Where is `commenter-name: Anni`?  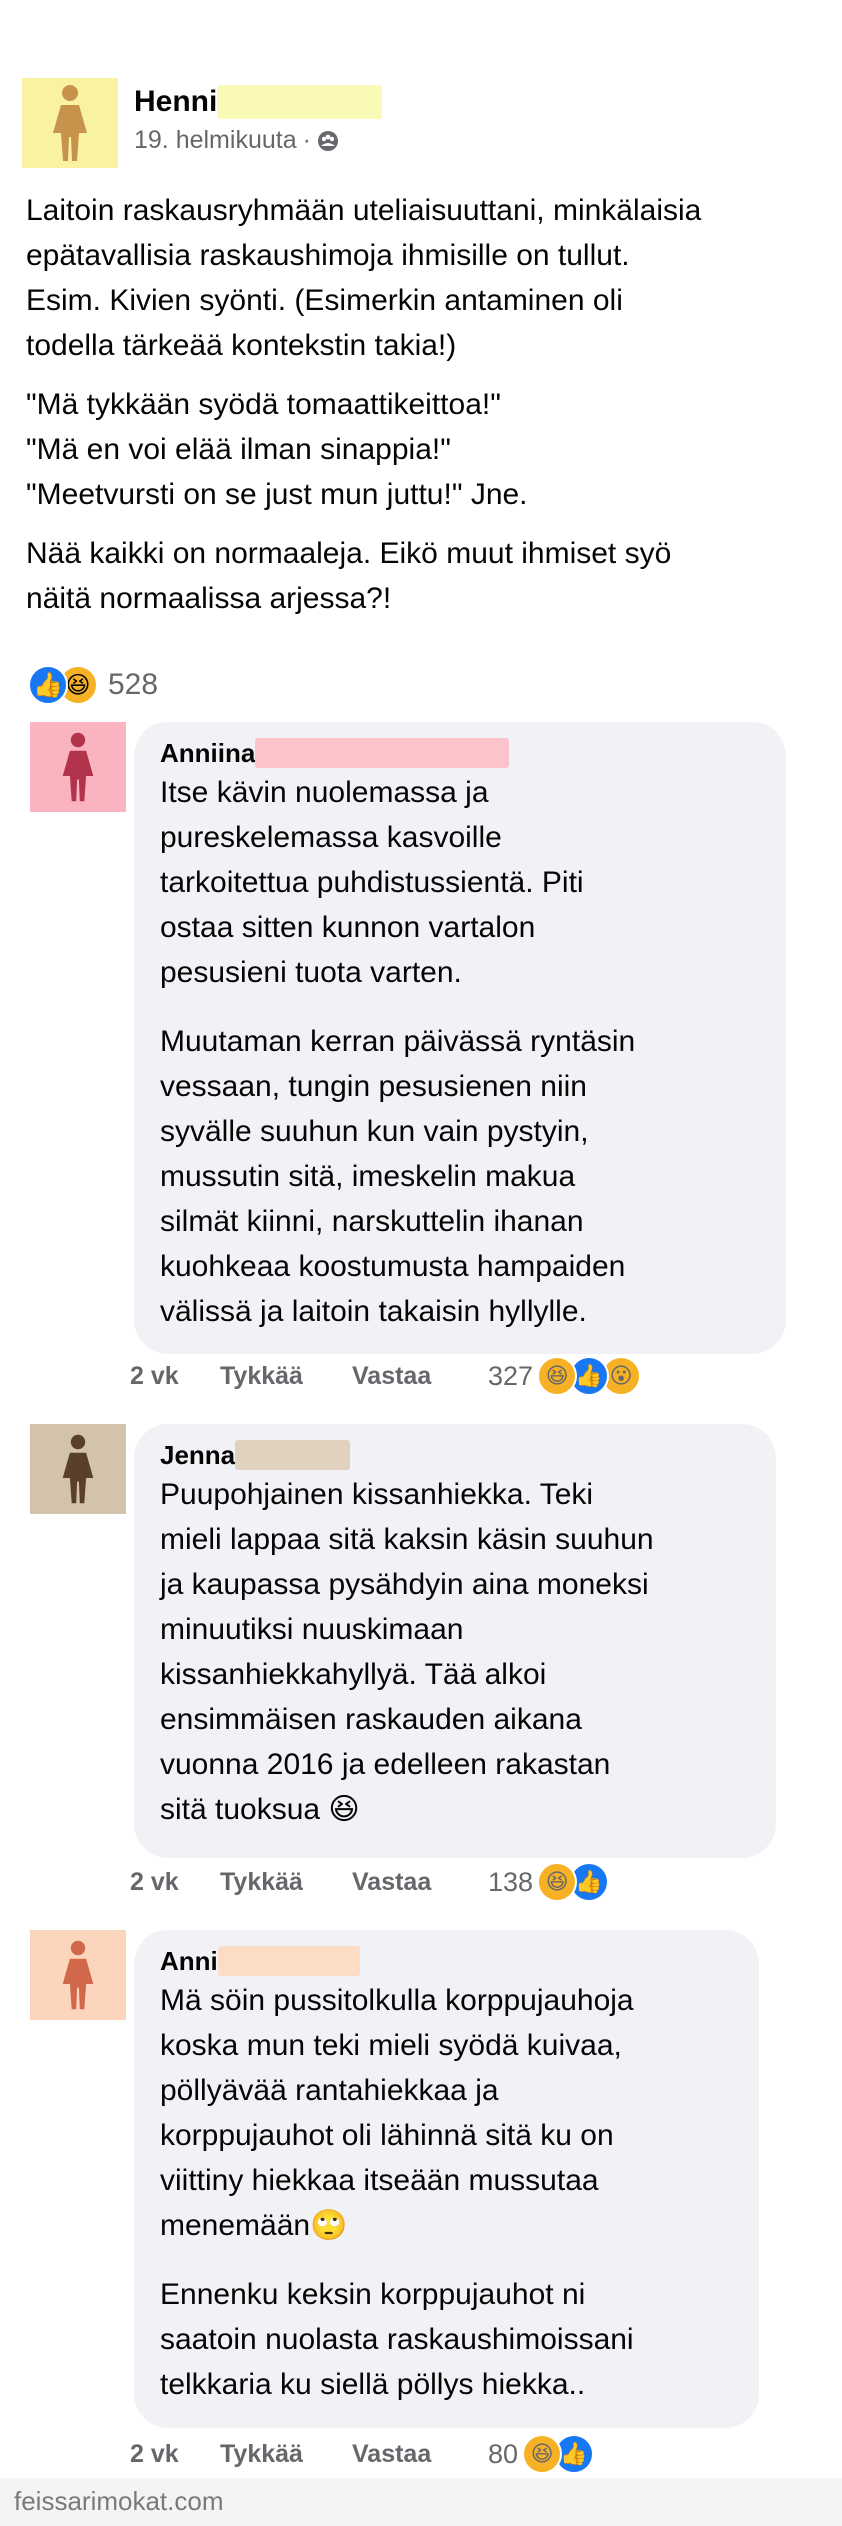 commenter-name: Anni is located at coordinates (189, 1961).